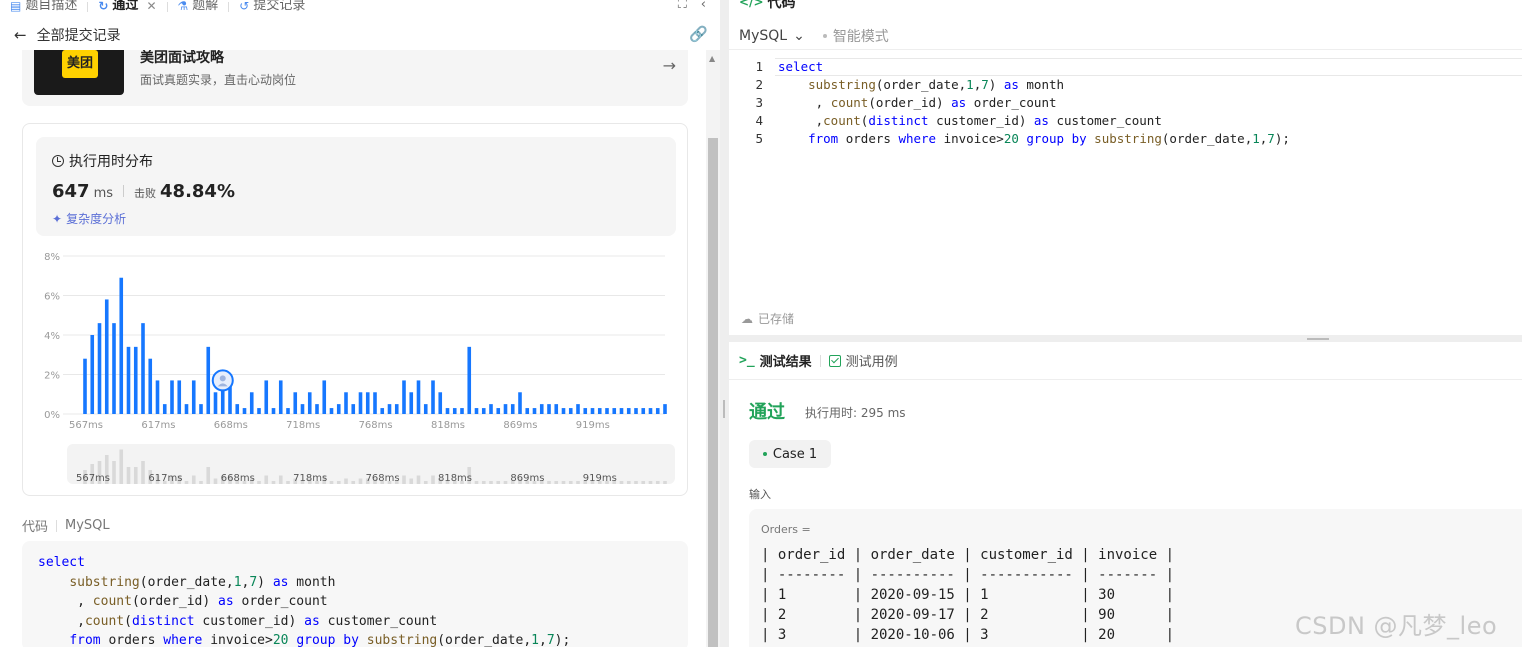  I want to click on result-status: 通过, so click(767, 412).